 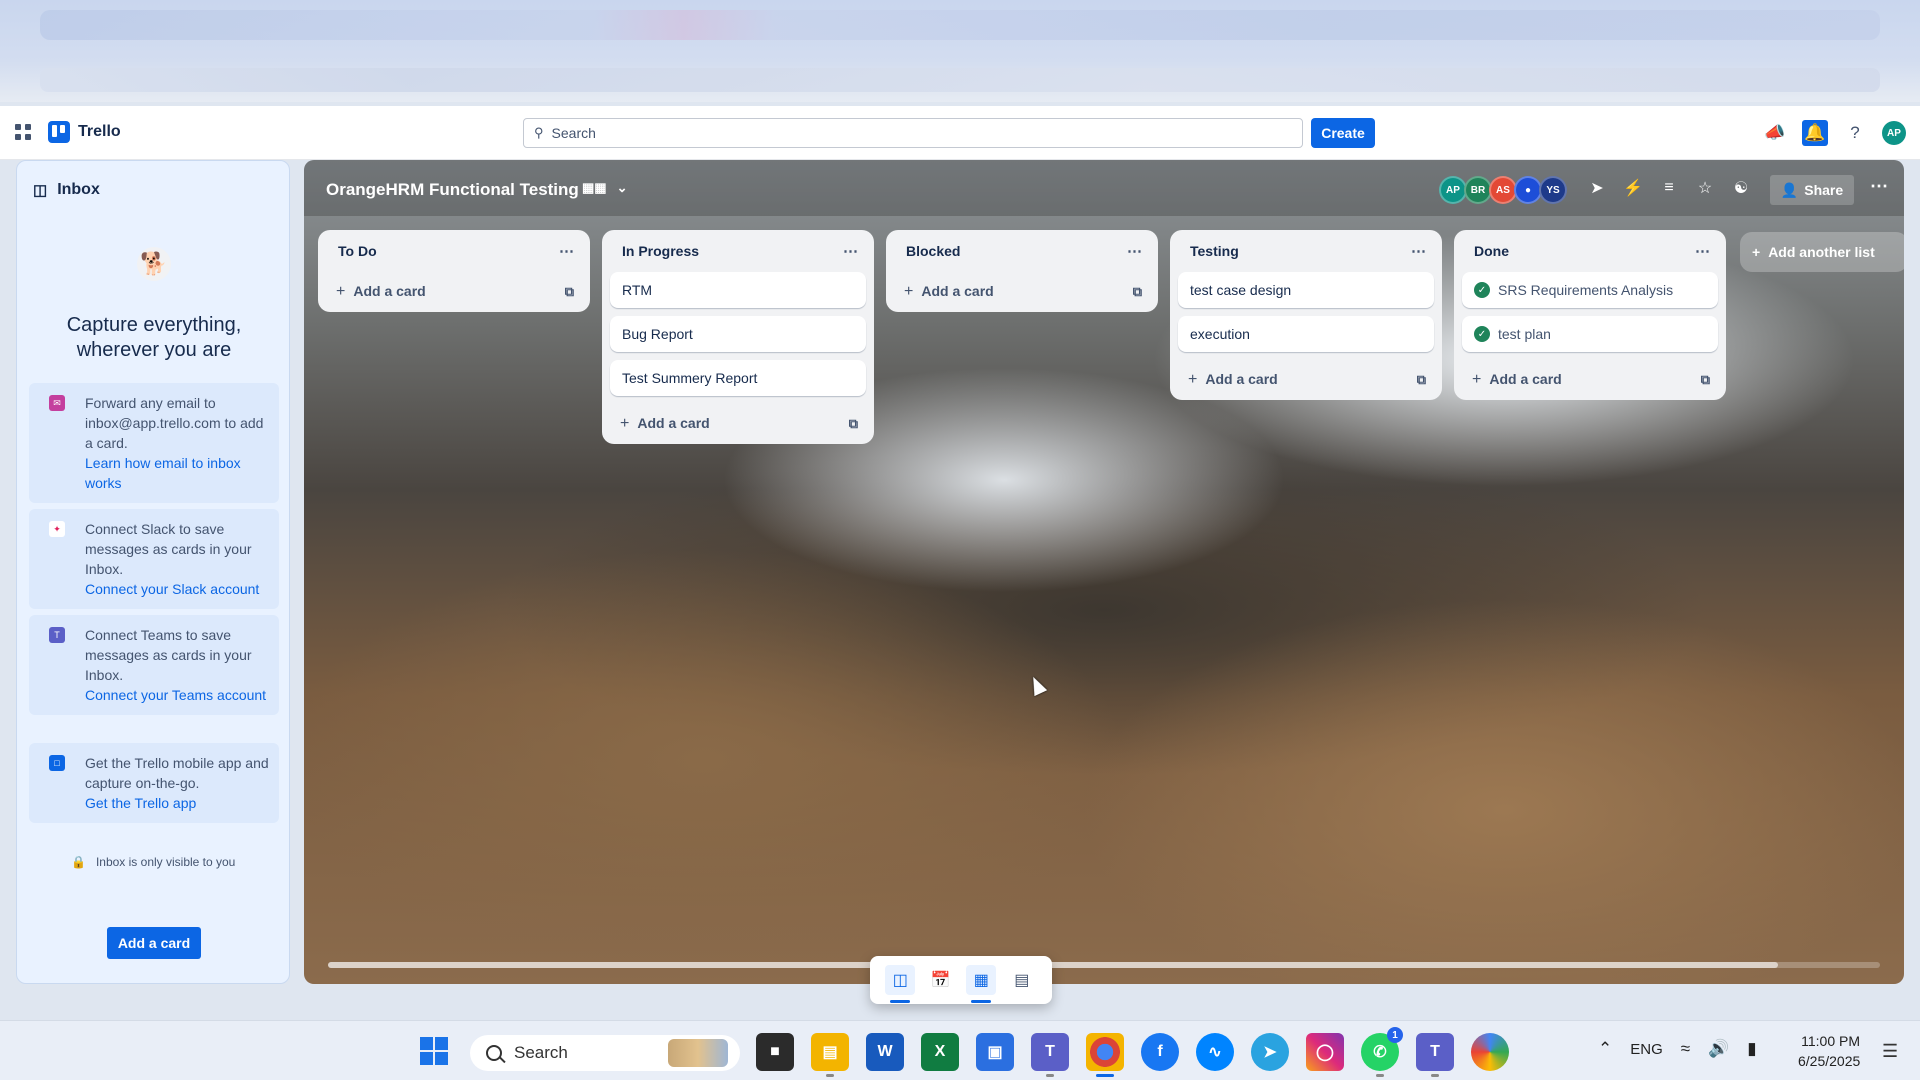 I want to click on add-list-label: Add another list, so click(x=1821, y=252).